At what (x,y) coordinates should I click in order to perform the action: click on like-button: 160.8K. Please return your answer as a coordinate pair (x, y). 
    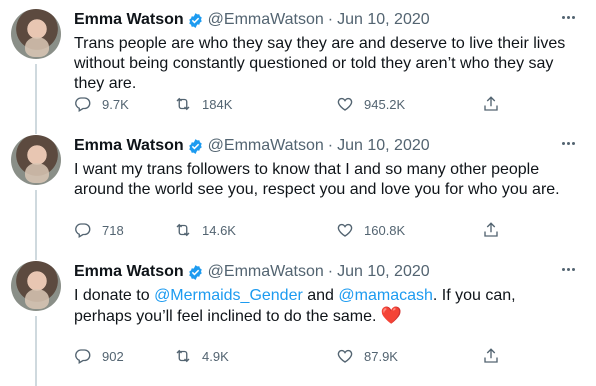
    Looking at the image, I should click on (370, 230).